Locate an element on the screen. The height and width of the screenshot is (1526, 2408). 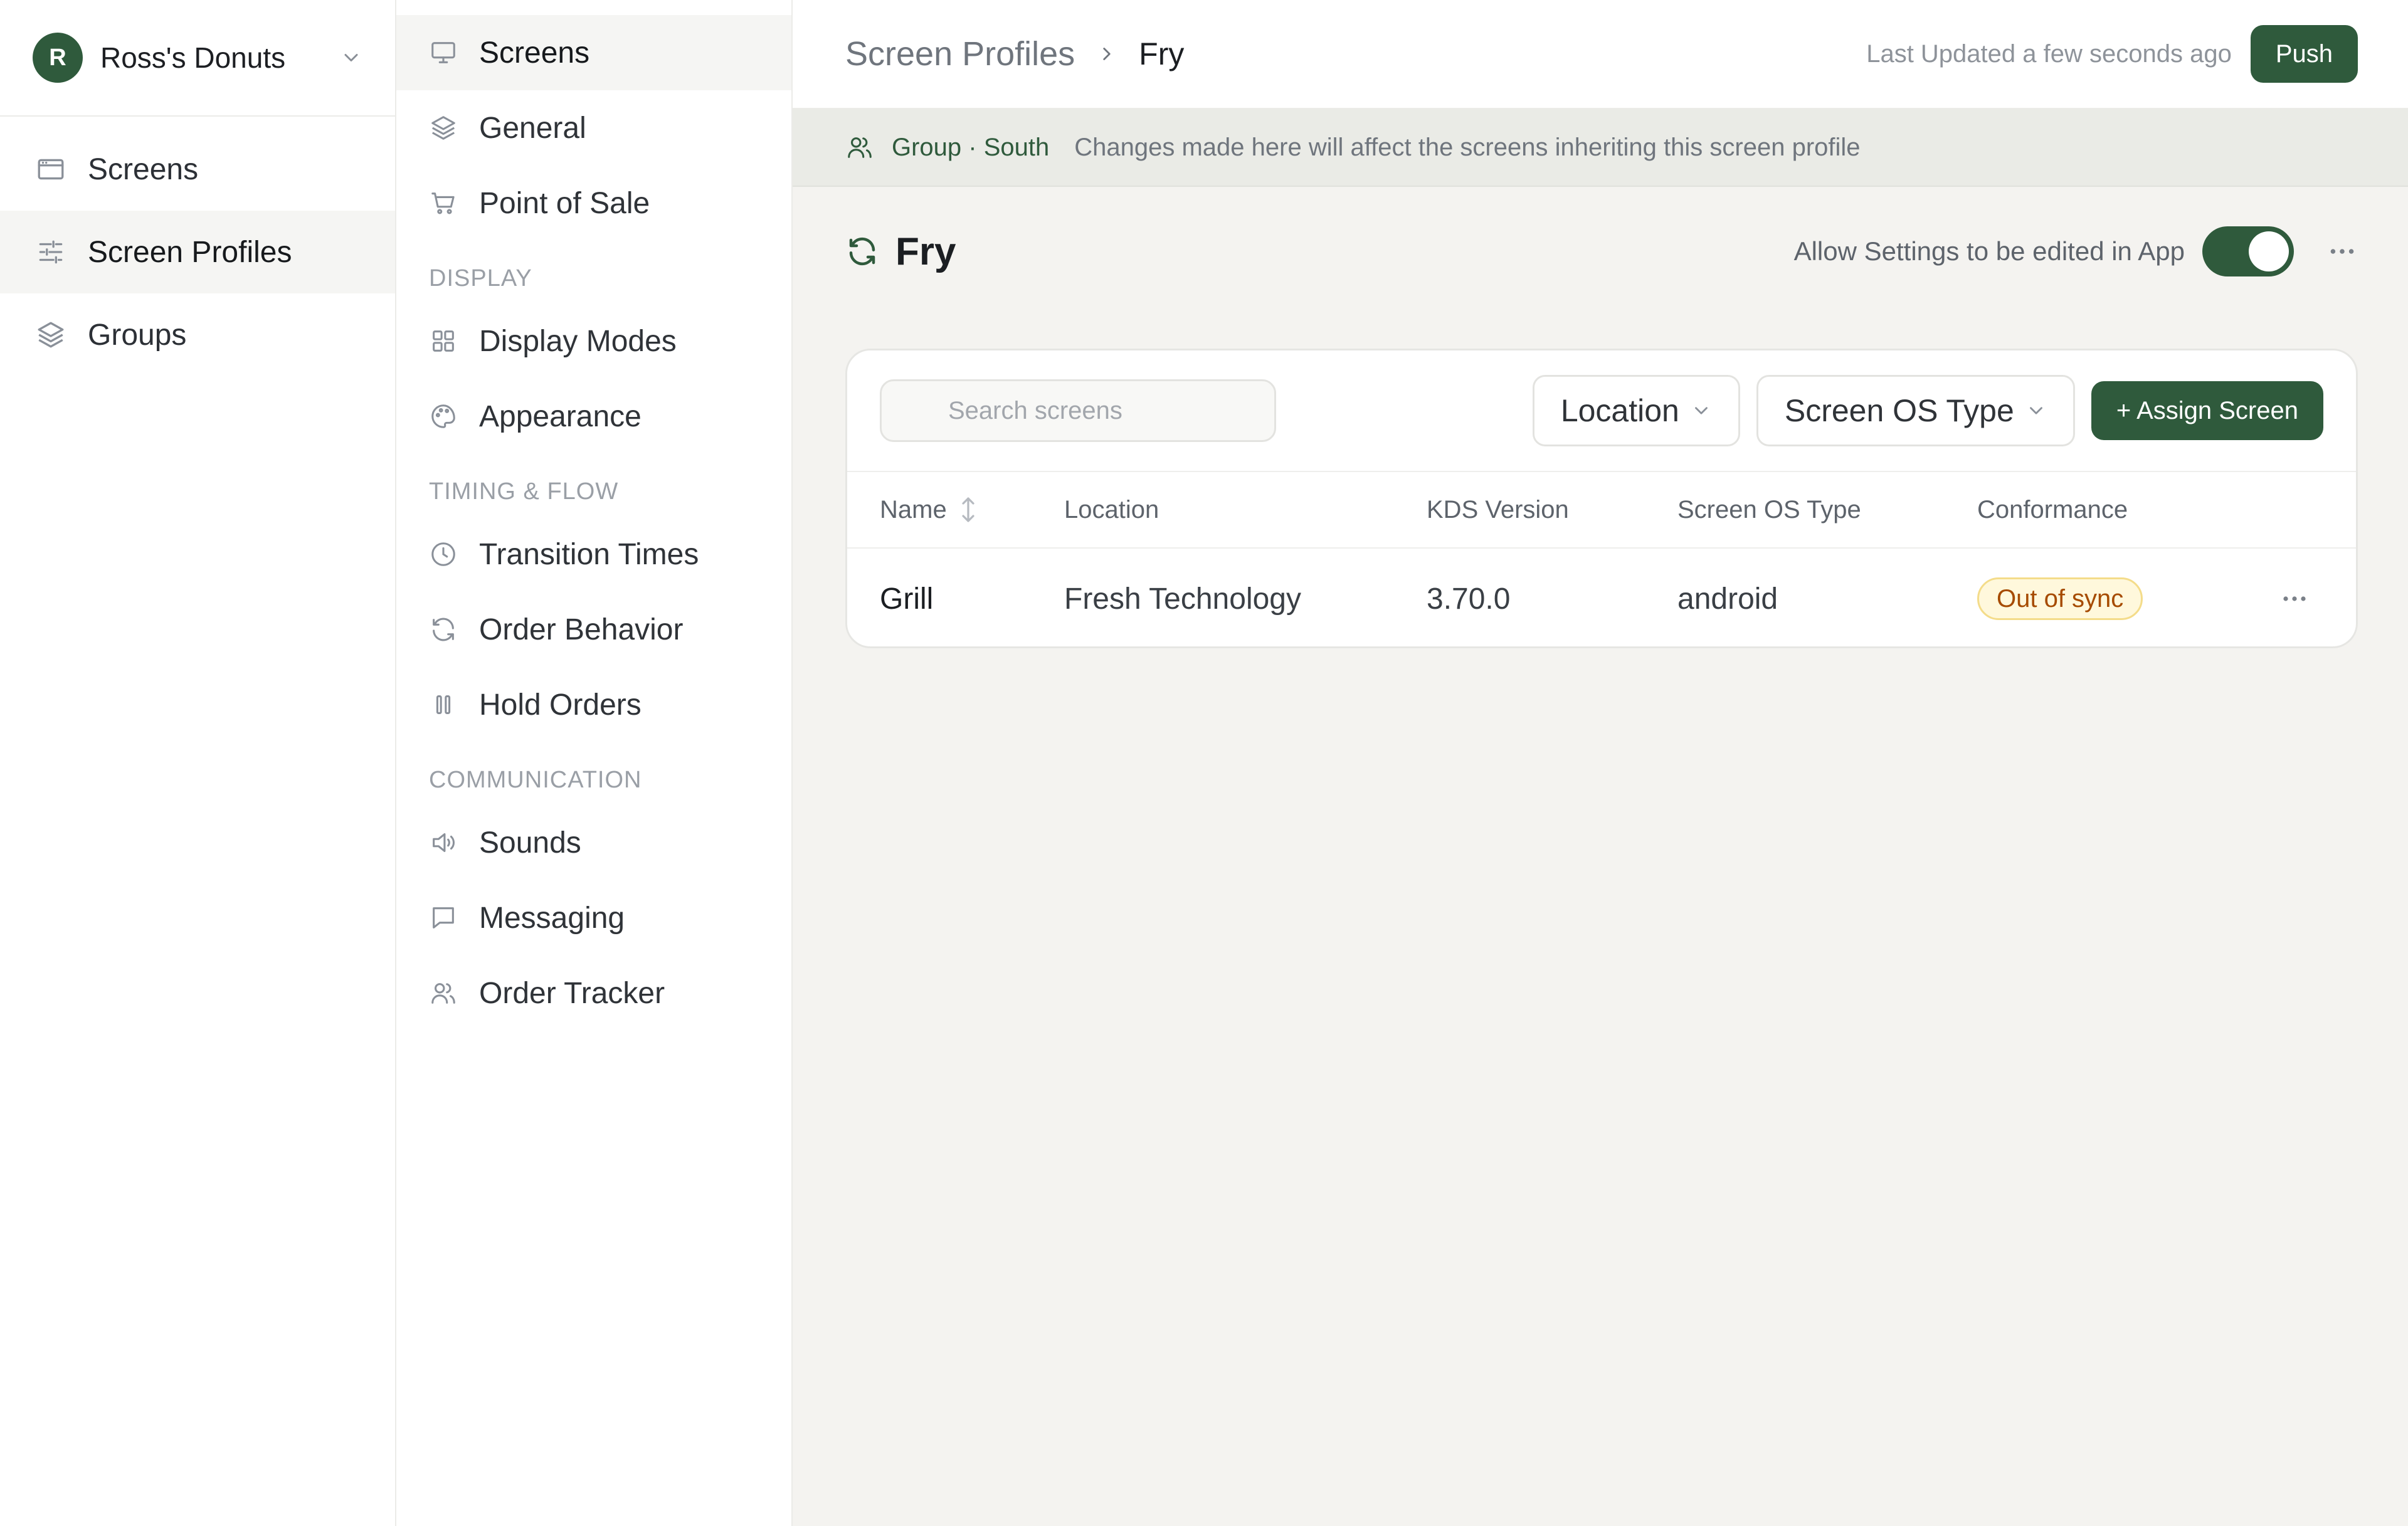
settings-item-label: General is located at coordinates (532, 128).